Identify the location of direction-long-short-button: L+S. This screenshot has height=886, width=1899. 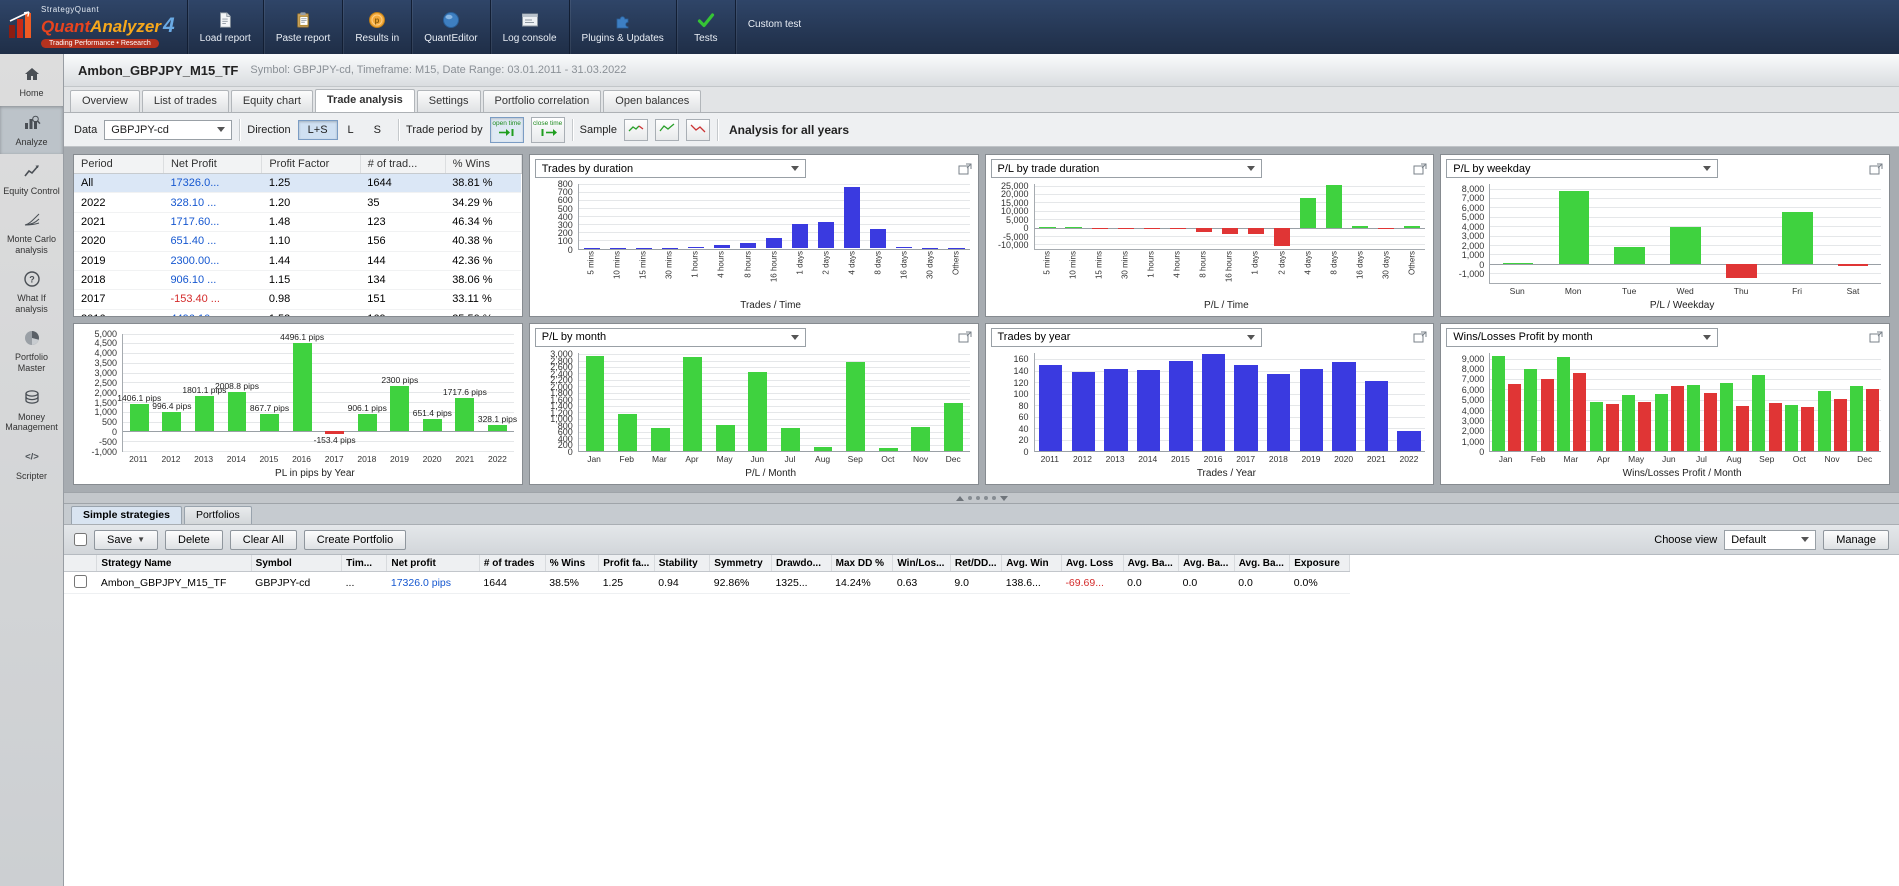
(317, 129).